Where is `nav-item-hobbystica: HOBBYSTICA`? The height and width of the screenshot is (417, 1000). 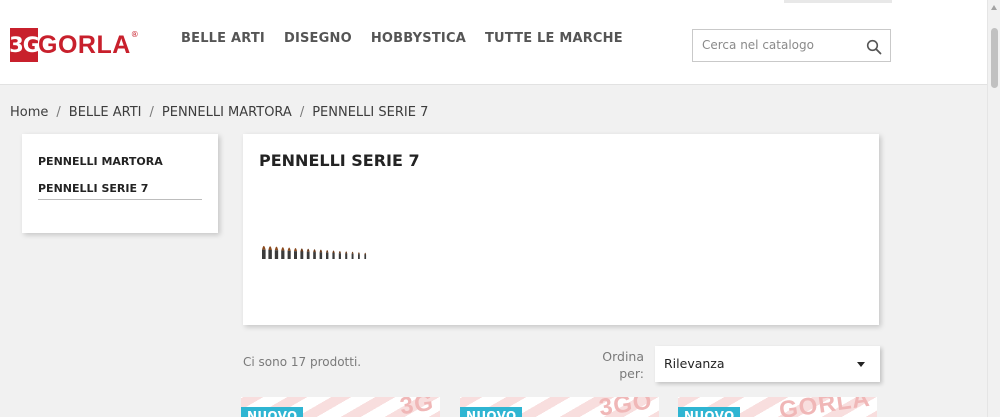 nav-item-hobbystica: HOBBYSTICA is located at coordinates (418, 38).